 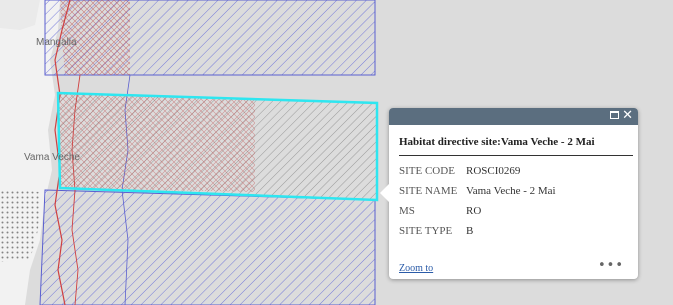 I want to click on popup-divider, so click(x=516, y=155).